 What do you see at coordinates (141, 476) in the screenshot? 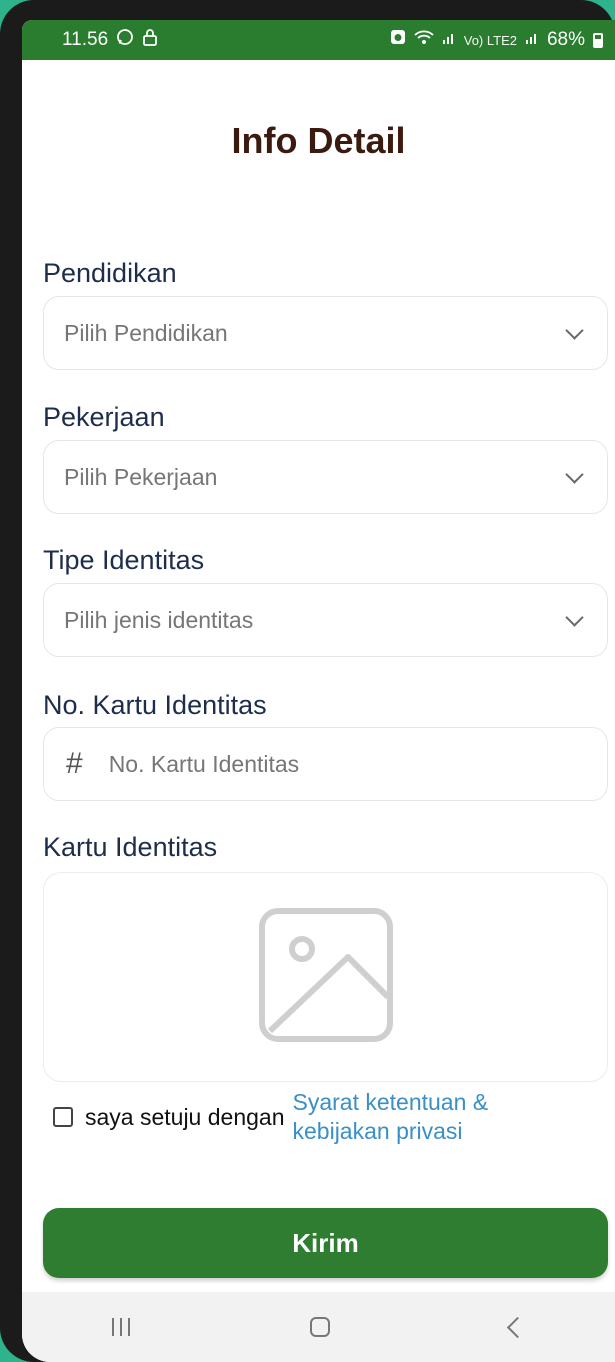
I see `occupation-placeholder: Pilih Pekerjaan` at bounding box center [141, 476].